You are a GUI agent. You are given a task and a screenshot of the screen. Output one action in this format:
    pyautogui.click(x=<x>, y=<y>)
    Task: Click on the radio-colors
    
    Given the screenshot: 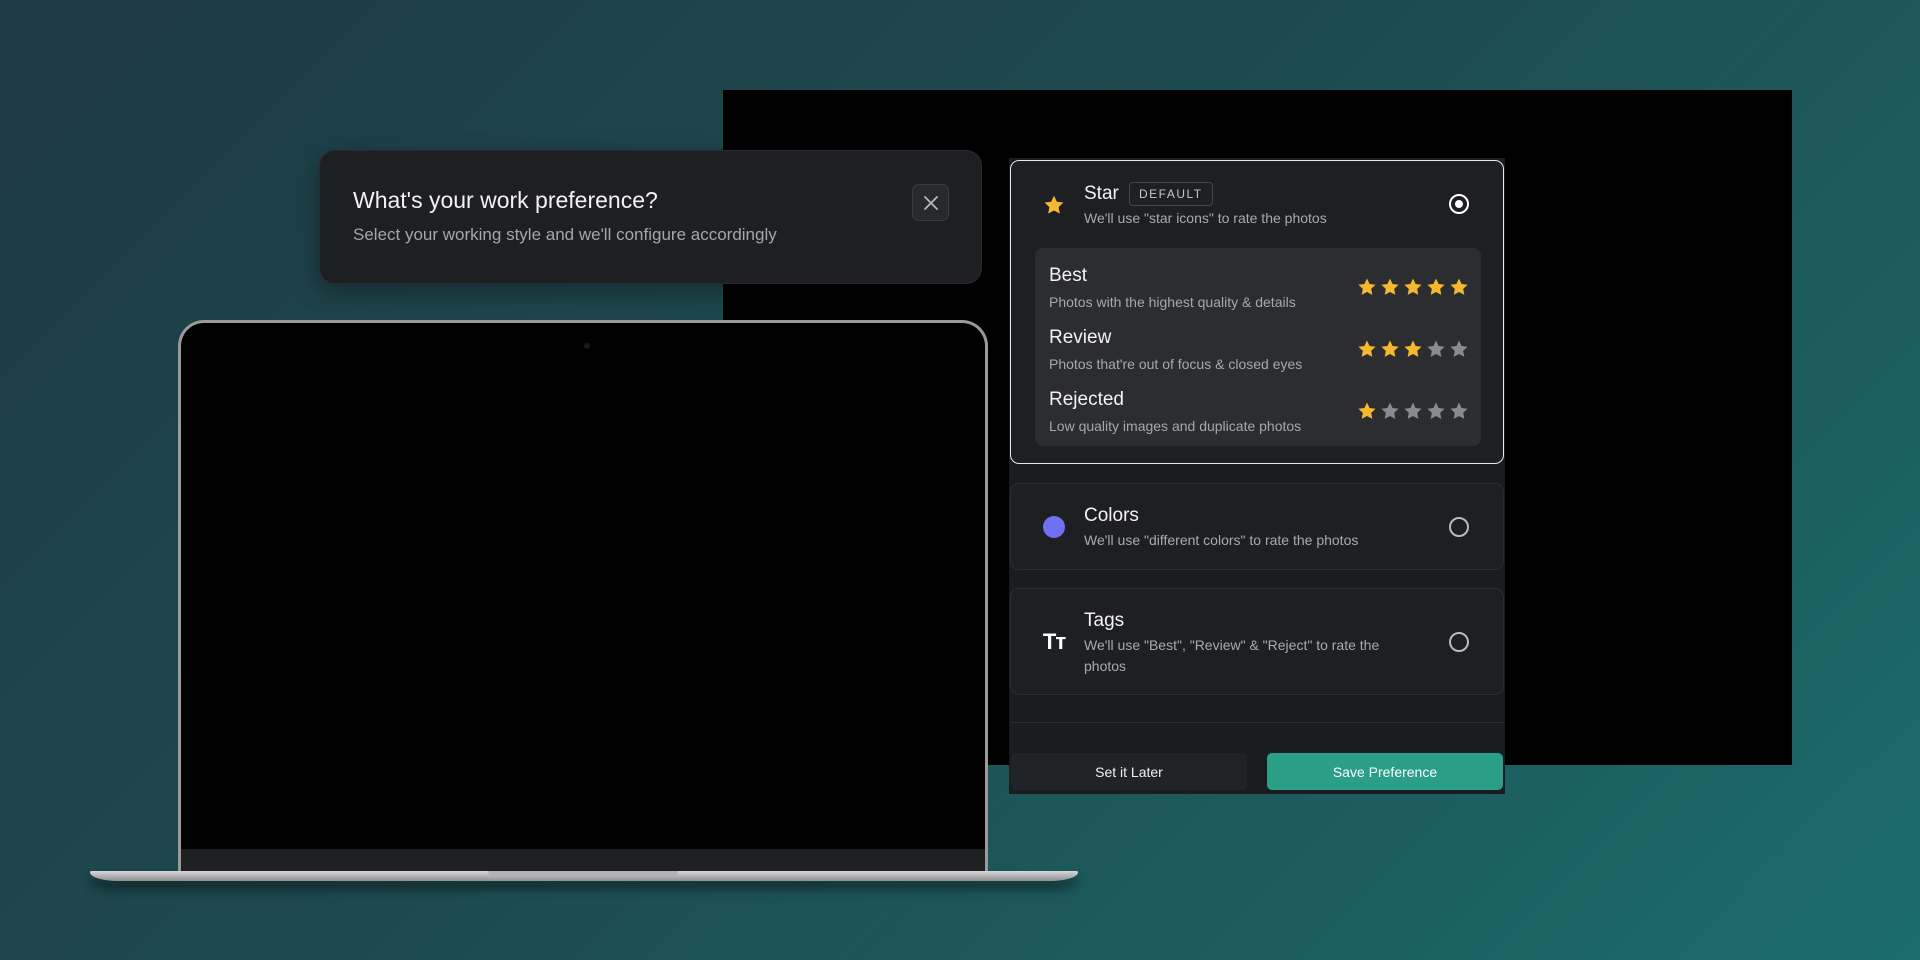 What is the action you would take?
    pyautogui.click(x=1459, y=527)
    